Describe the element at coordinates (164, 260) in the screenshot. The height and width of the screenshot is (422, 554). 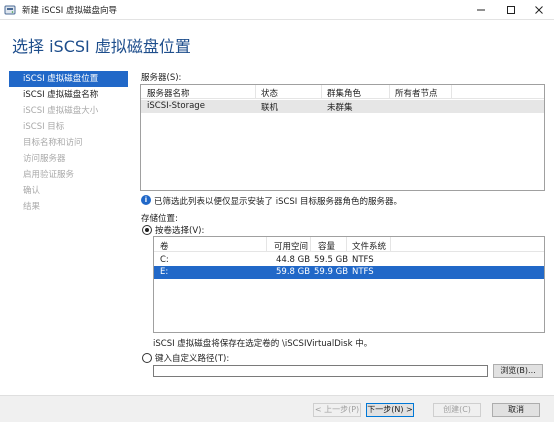
I see `volume-cell: C:` at that location.